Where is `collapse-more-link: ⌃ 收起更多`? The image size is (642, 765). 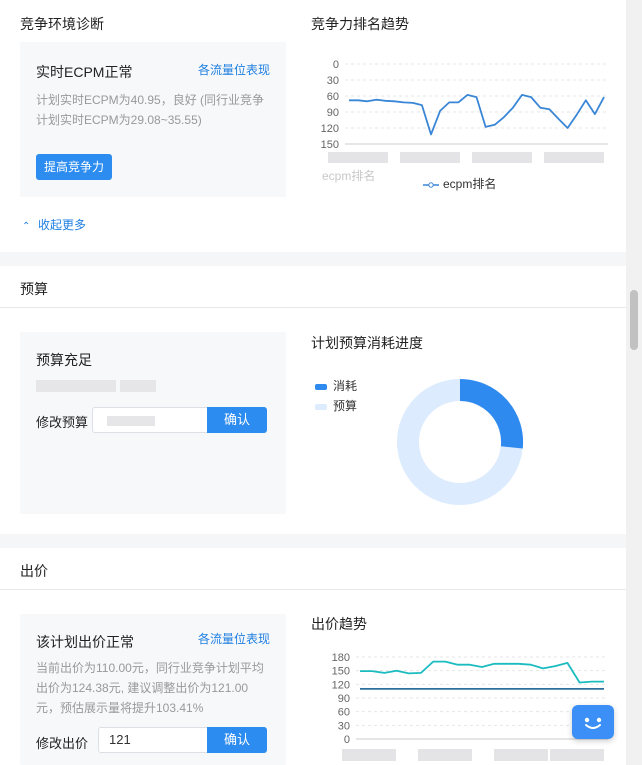 collapse-more-link: ⌃ 收起更多 is located at coordinates (54, 224).